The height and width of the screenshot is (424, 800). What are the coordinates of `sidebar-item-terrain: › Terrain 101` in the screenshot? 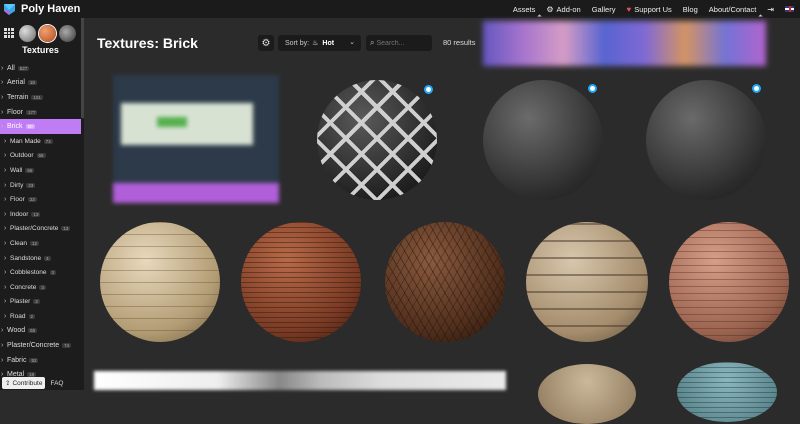 It's located at (40, 97).